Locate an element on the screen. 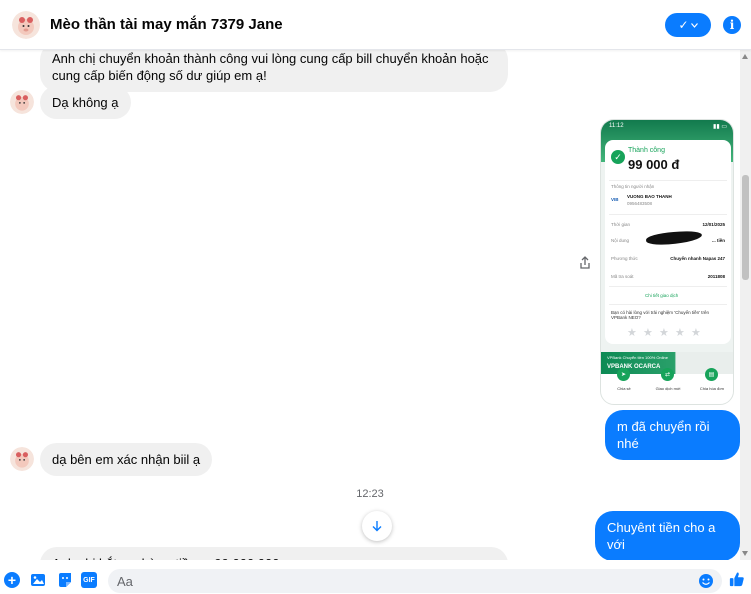 The image size is (751, 594). conversation-header: Mèo thần tài may mắn 7379 Jane ✓ i is located at coordinates (375, 25).